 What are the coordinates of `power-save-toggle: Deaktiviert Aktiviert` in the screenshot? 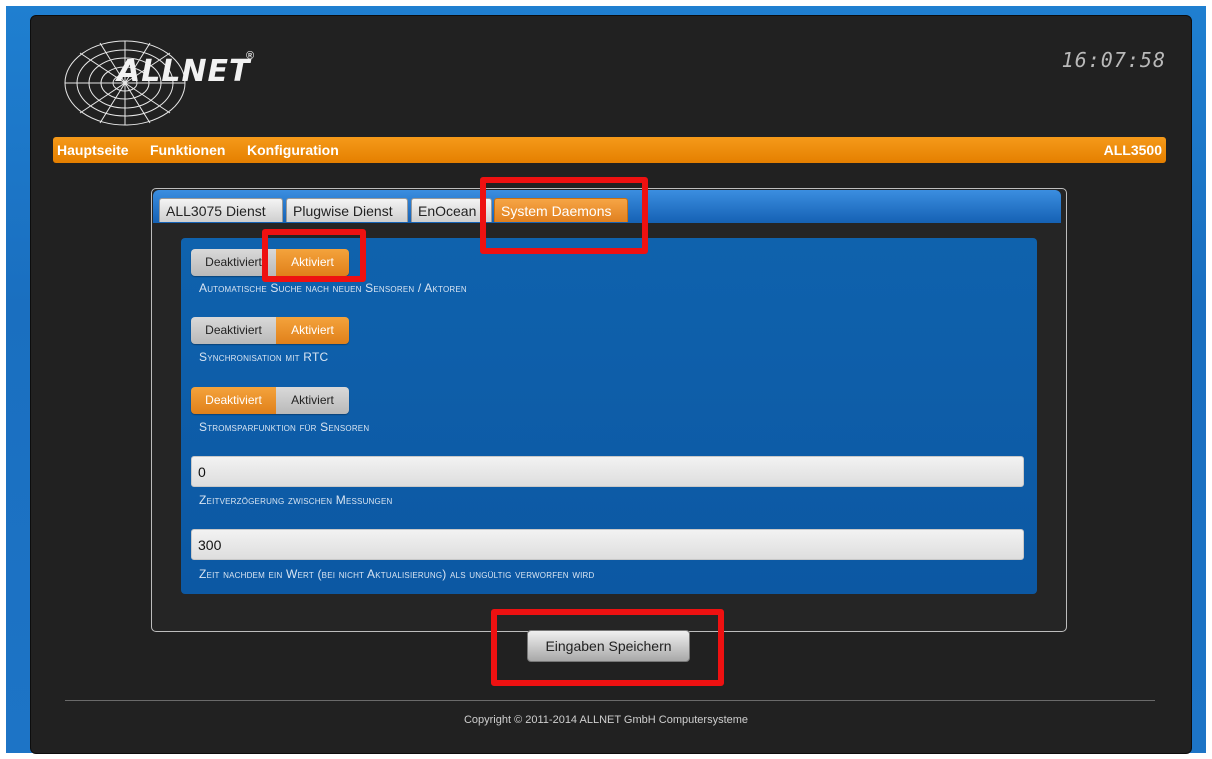 It's located at (270, 400).